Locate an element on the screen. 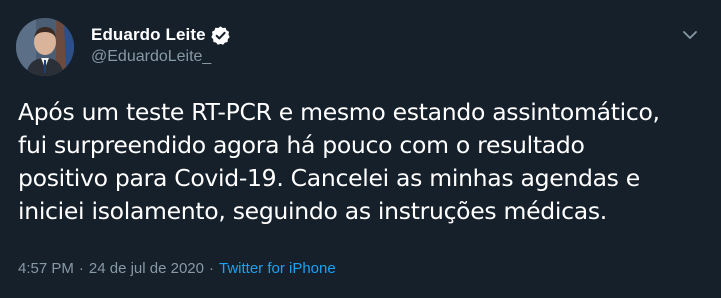  avatar is located at coordinates (45, 47).